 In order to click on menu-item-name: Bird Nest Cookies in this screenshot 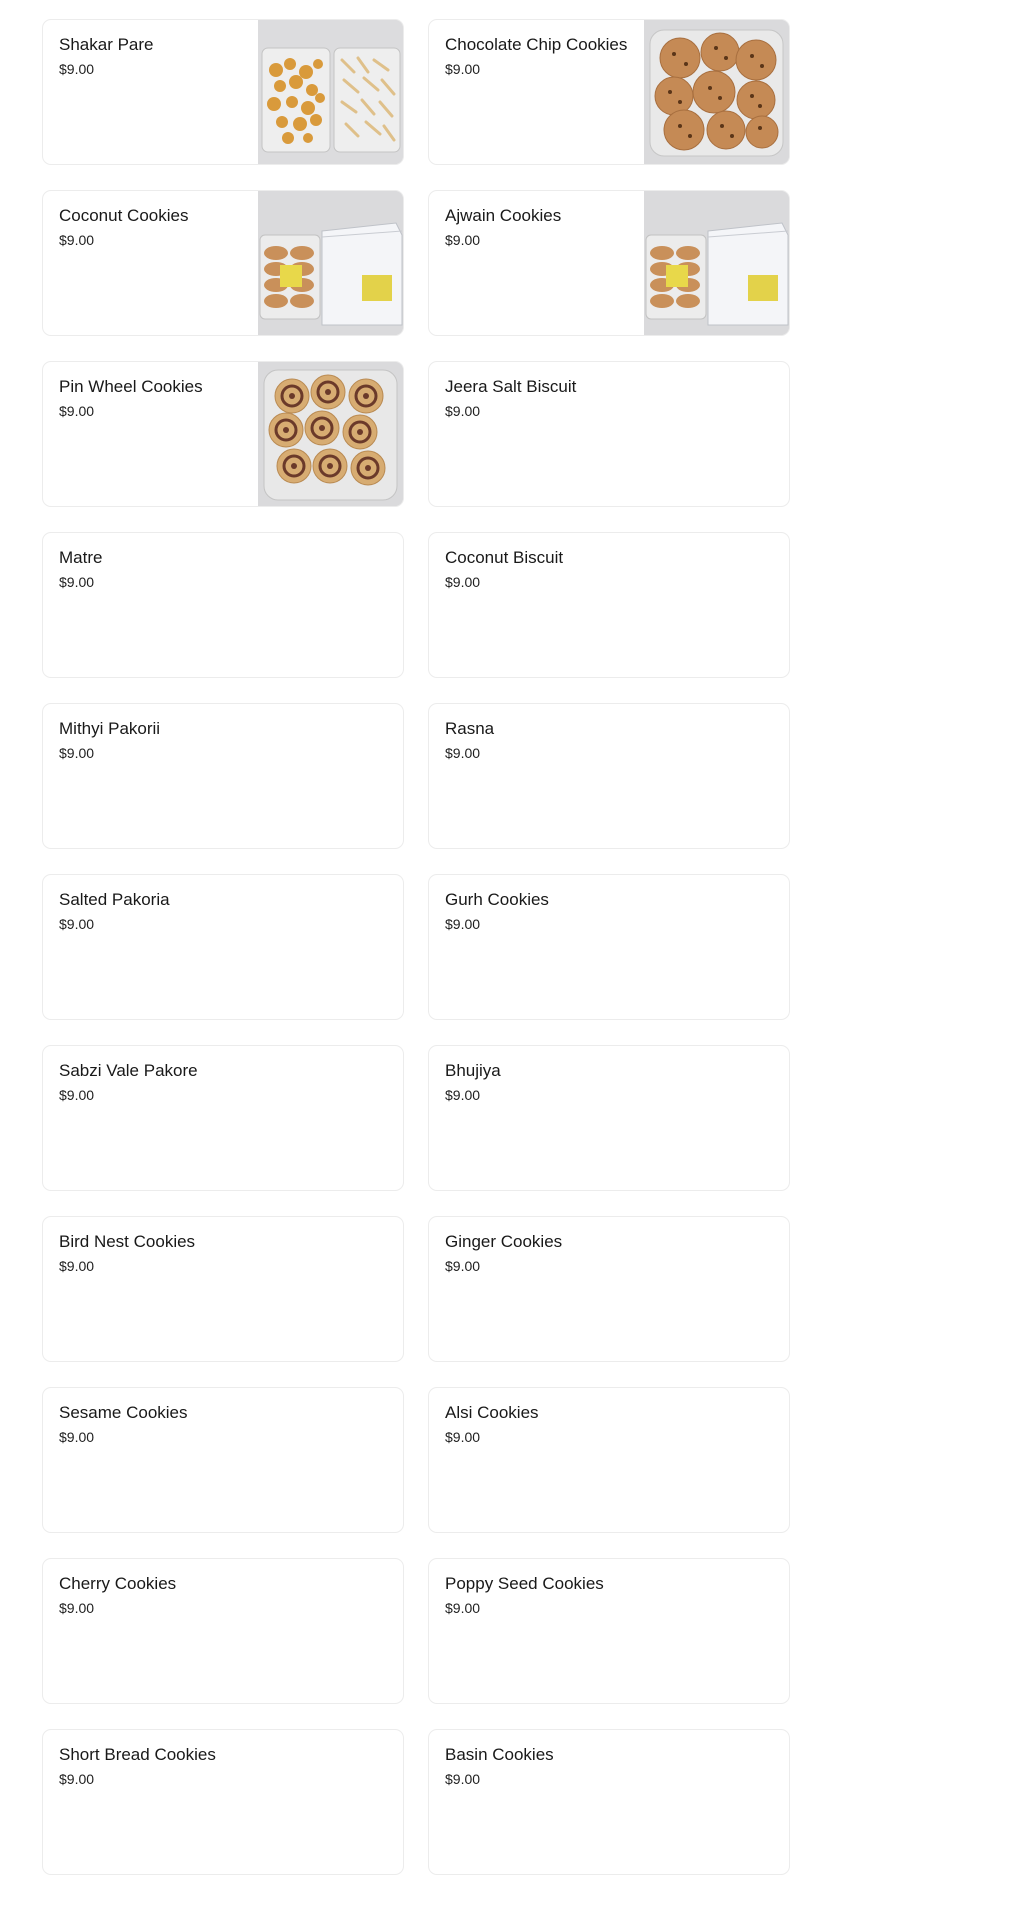, I will do `click(127, 1241)`.